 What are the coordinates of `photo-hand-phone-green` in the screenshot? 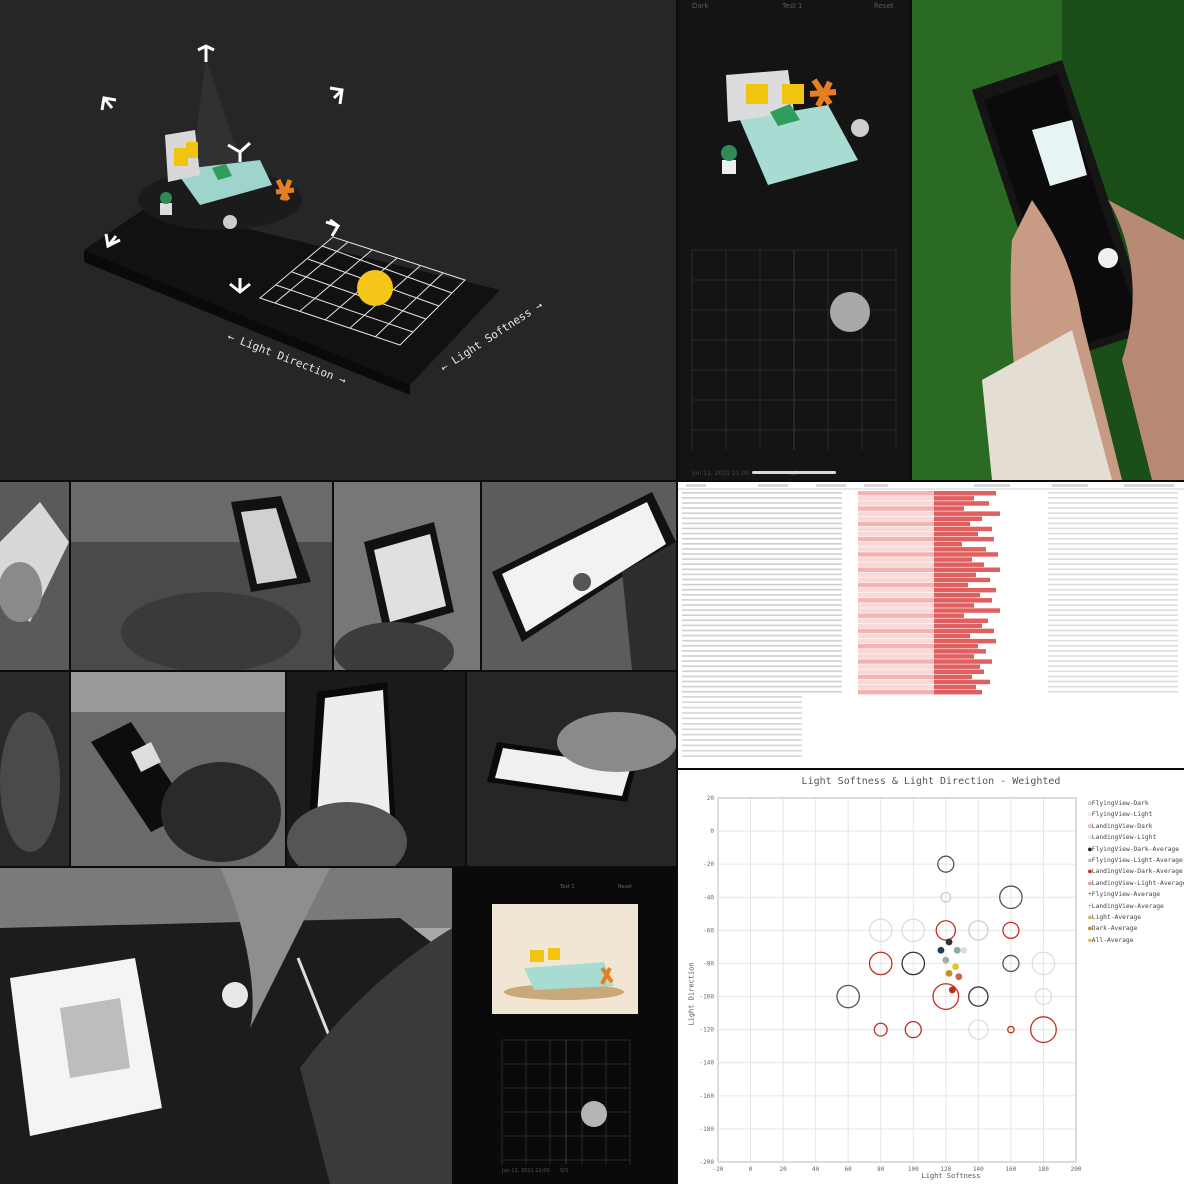 It's located at (1048, 240).